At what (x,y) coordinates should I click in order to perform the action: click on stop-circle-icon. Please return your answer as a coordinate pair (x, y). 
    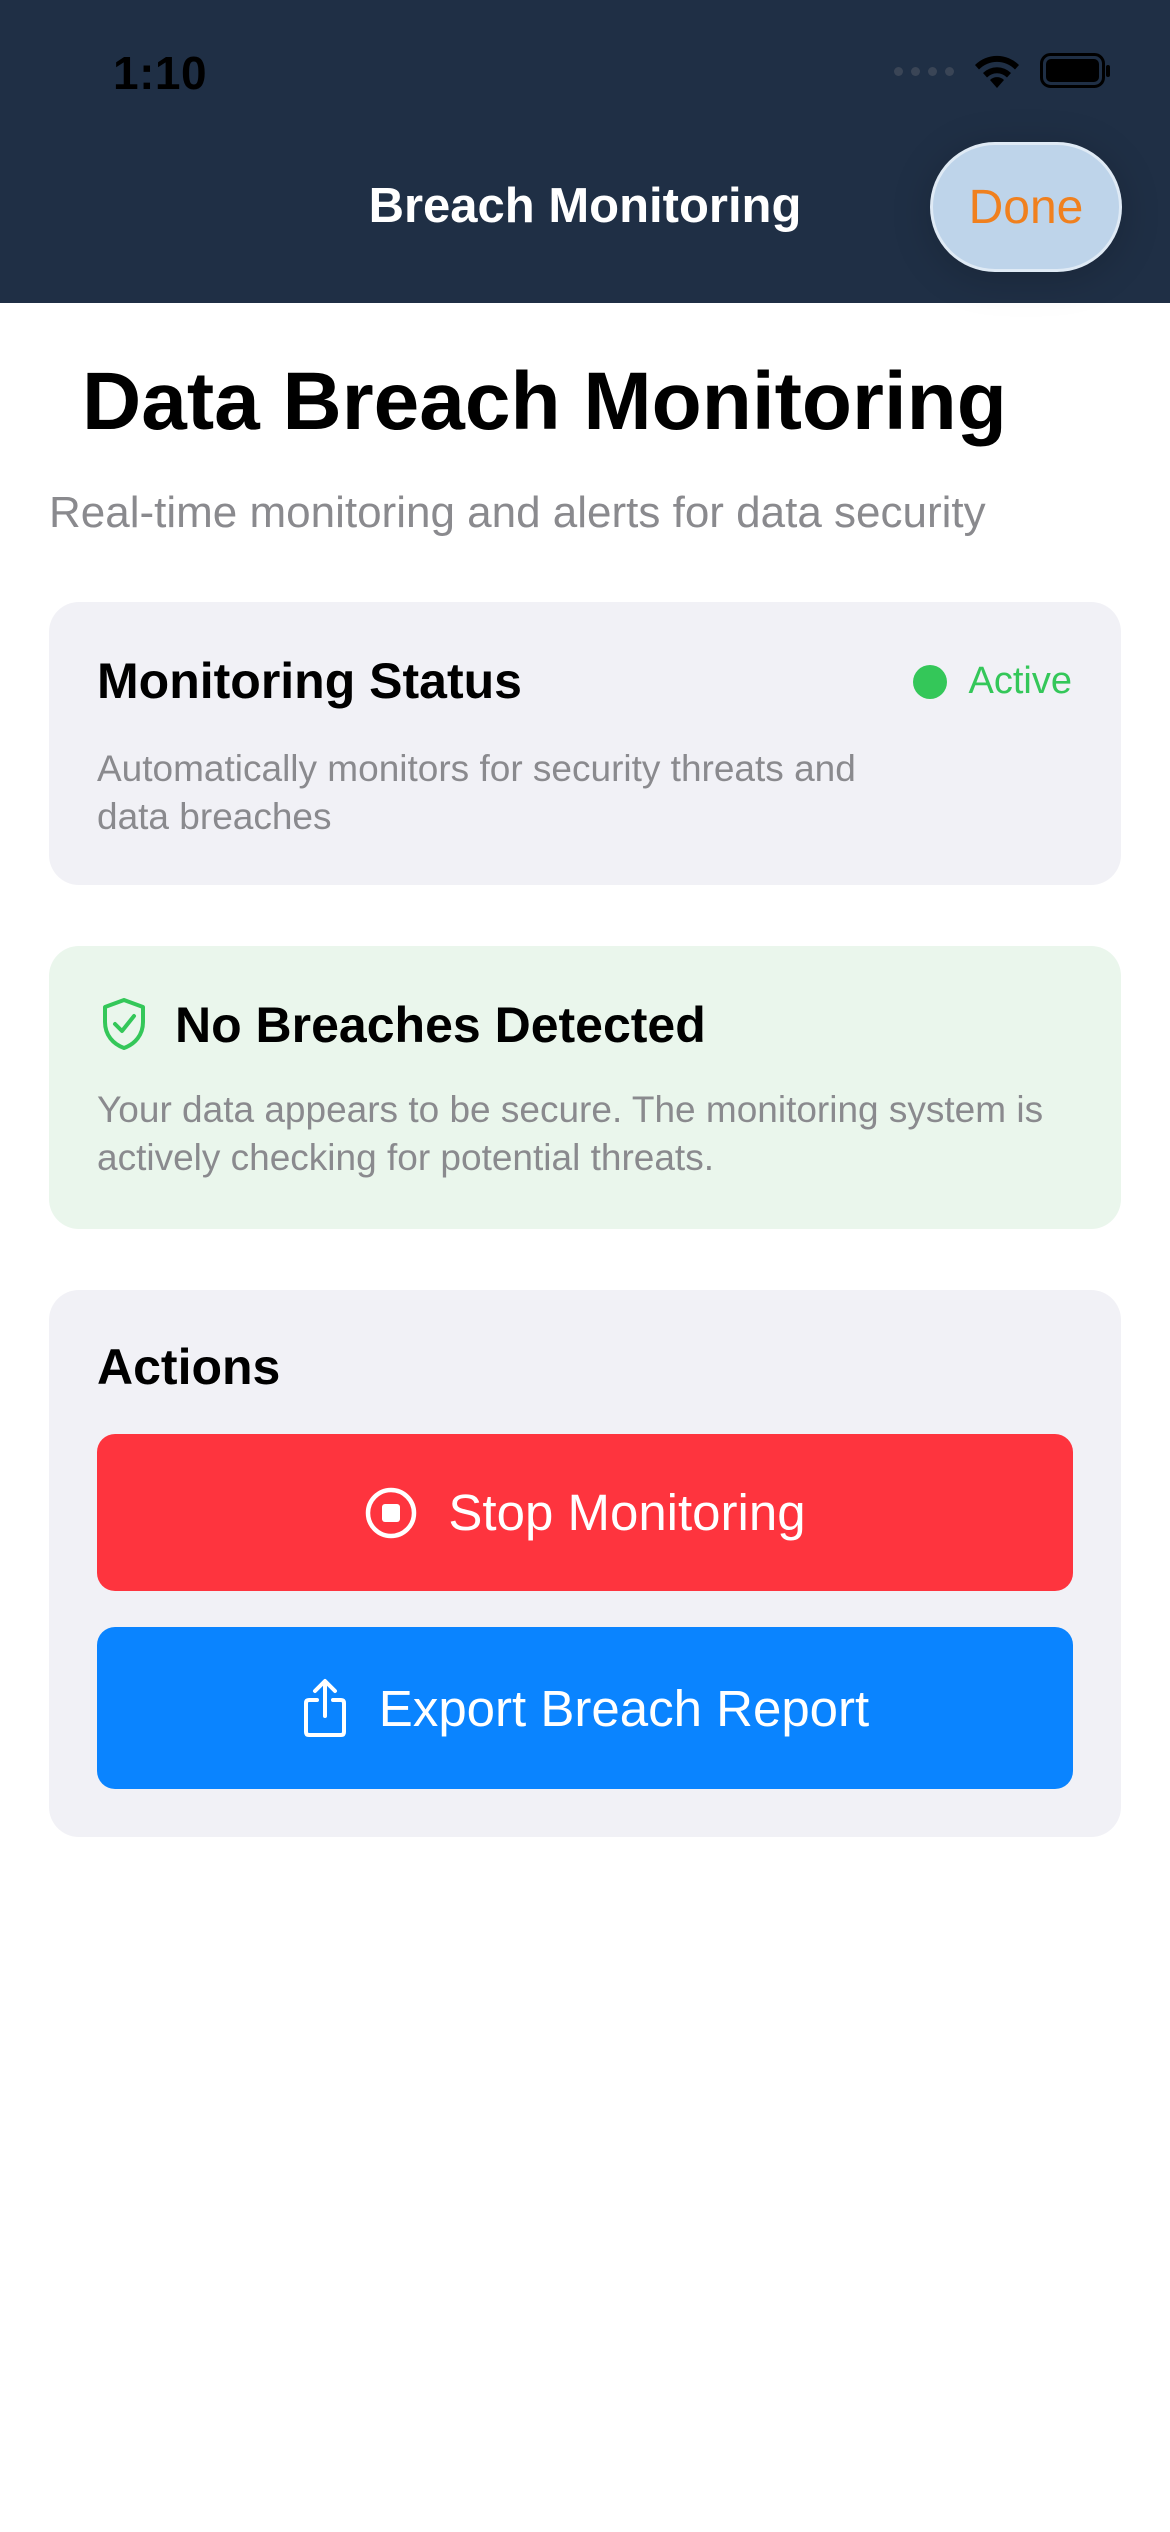
    Looking at the image, I should click on (391, 1513).